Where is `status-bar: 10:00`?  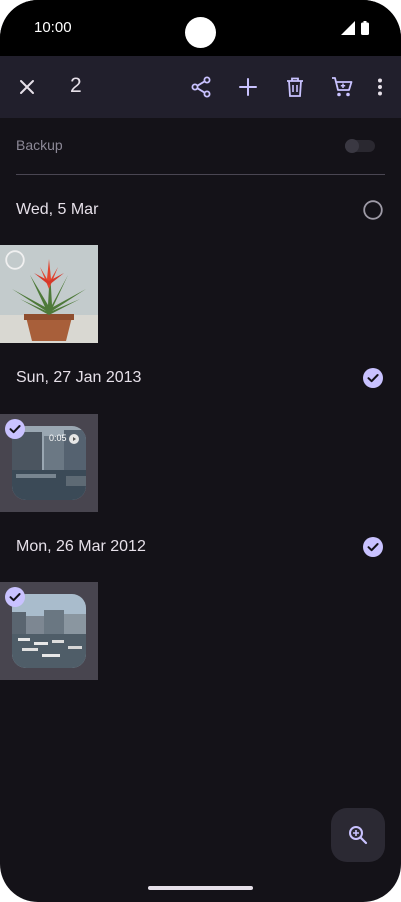
status-bar: 10:00 is located at coordinates (200, 28).